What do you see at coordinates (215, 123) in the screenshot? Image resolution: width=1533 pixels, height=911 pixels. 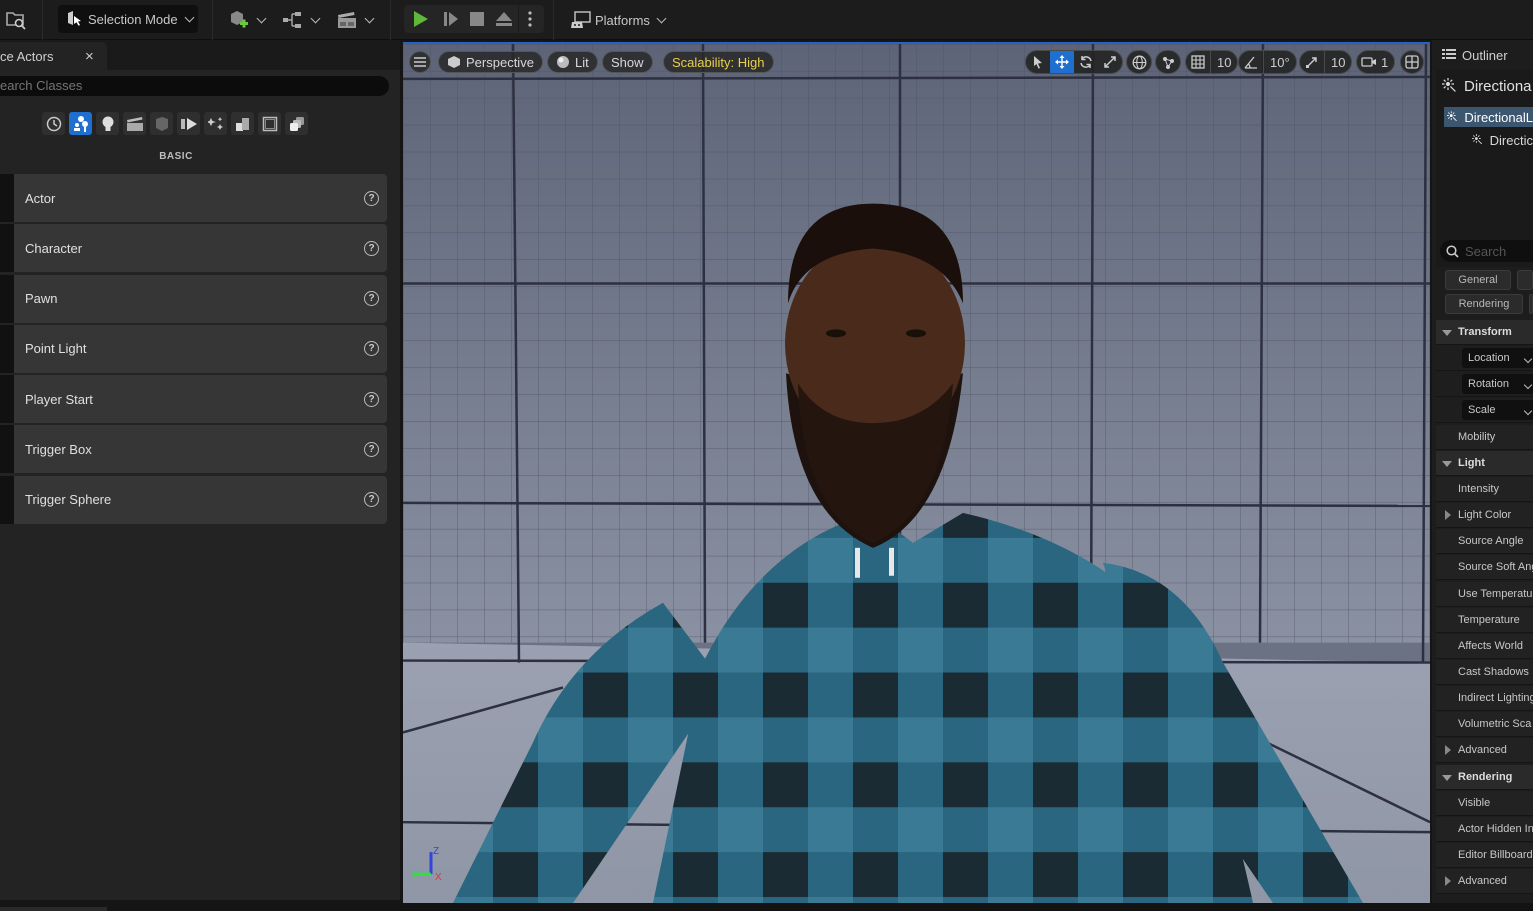 I see `category-volumes` at bounding box center [215, 123].